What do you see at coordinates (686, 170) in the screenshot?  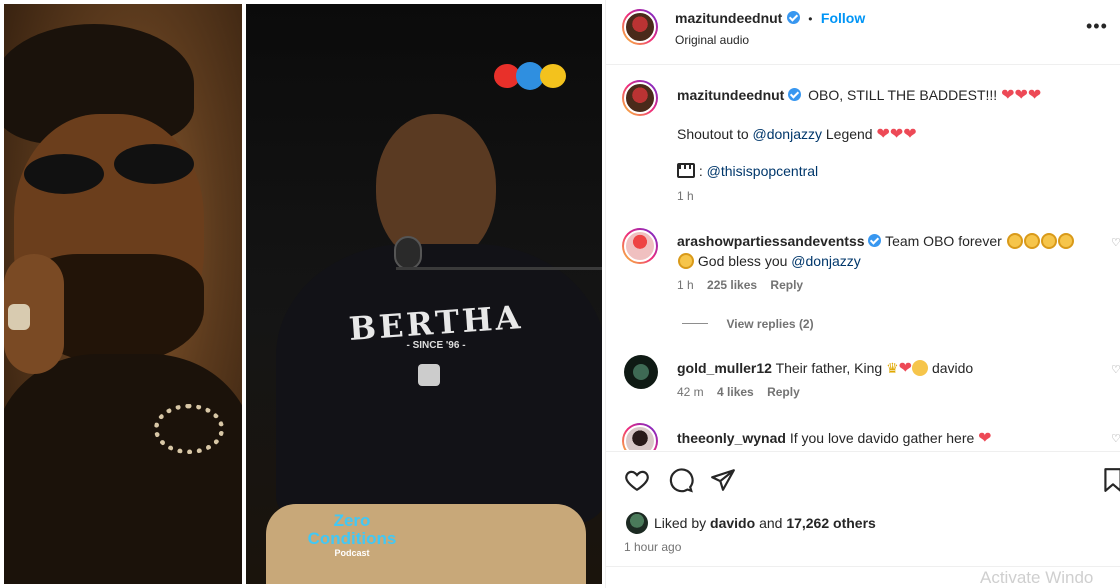 I see `clapperboard-icon` at bounding box center [686, 170].